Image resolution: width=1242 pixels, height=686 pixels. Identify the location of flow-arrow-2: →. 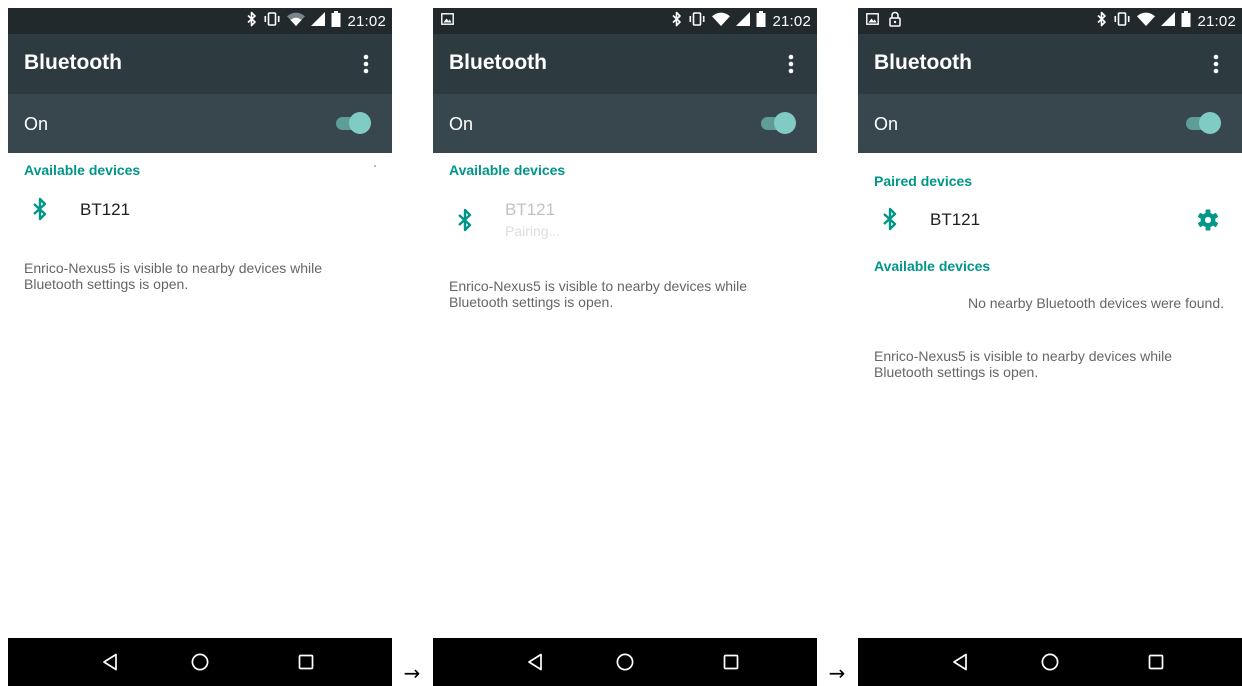
(837, 673).